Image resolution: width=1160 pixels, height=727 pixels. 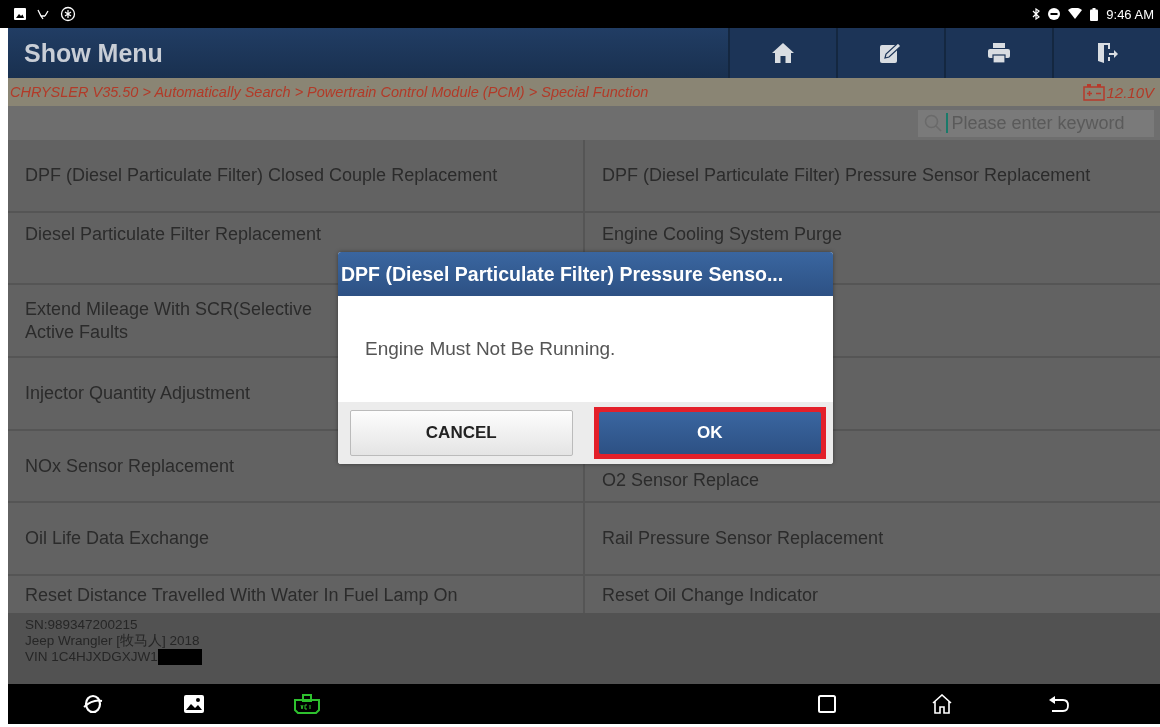 I want to click on status-time: 9:46 AM, so click(x=1130, y=14).